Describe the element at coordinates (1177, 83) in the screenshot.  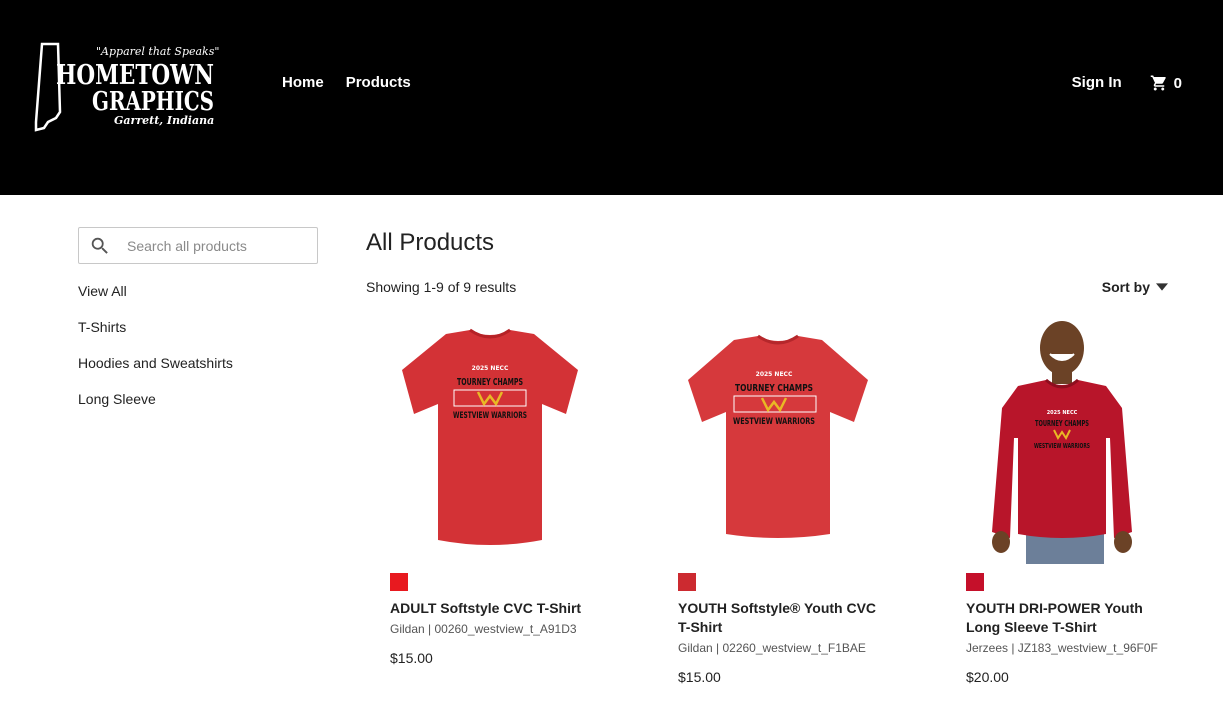
I see `cart-count: 0` at that location.